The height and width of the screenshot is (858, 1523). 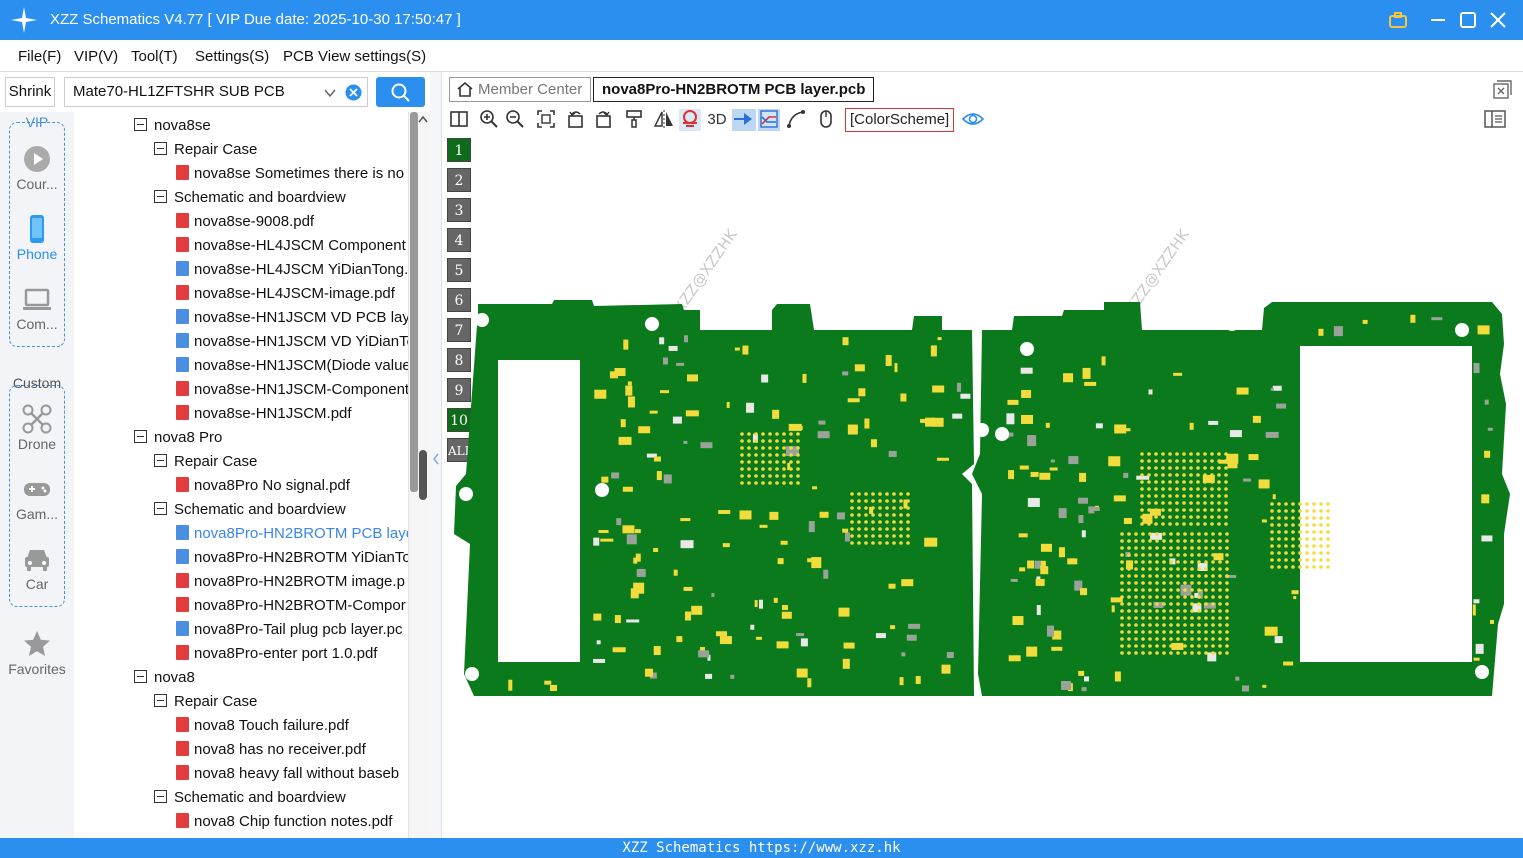 I want to click on tree-item-label: nova8se, so click(x=182, y=125).